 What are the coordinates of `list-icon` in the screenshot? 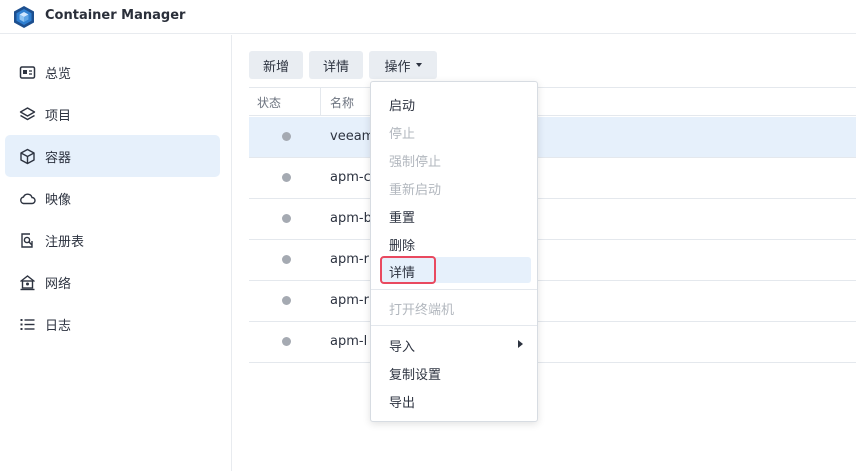 It's located at (27, 324).